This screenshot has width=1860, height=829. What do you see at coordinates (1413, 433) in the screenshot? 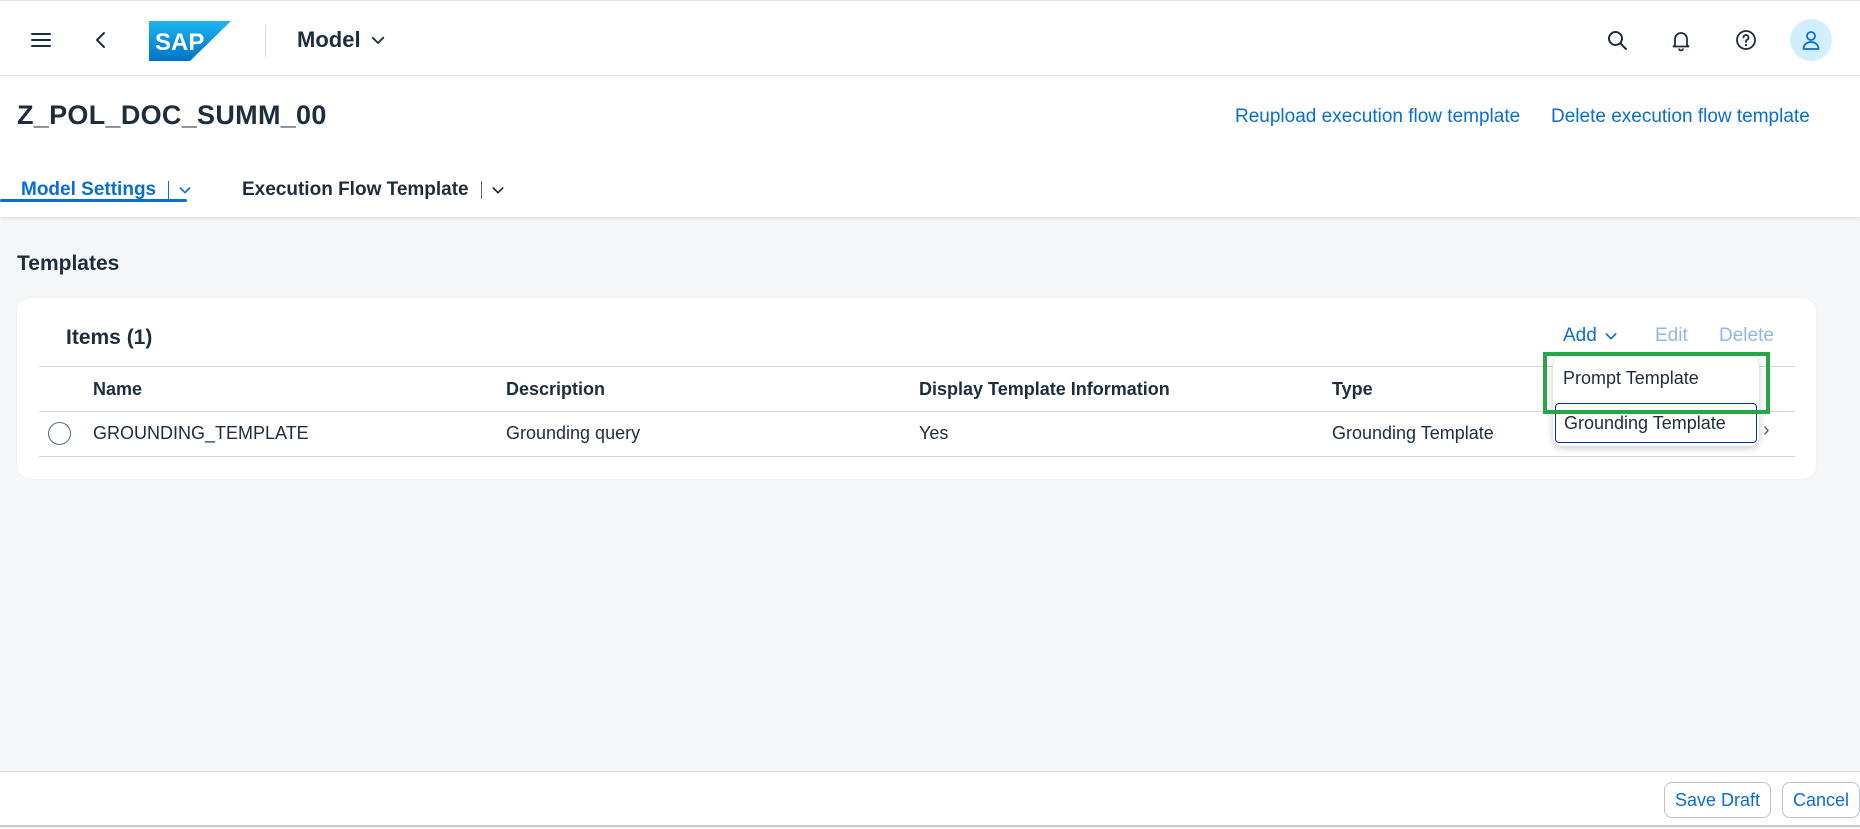
I see `cell-type: Grounding Template` at bounding box center [1413, 433].